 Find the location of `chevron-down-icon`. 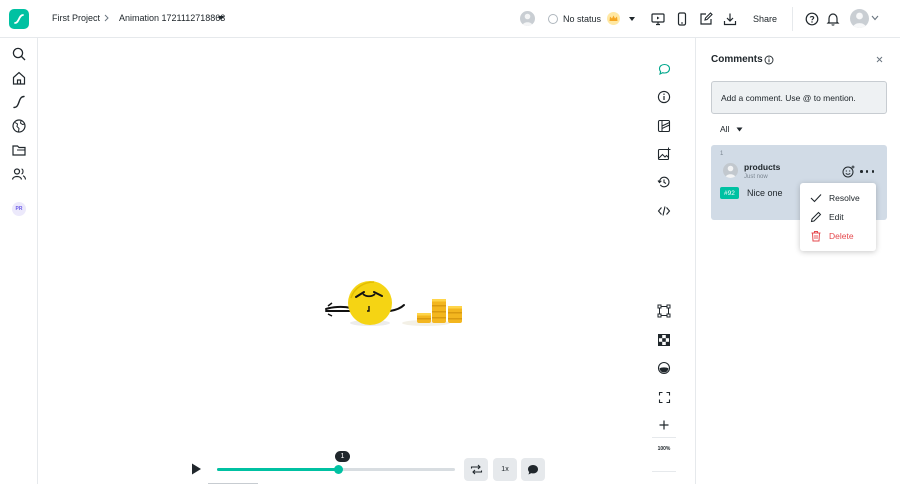

chevron-down-icon is located at coordinates (875, 18).